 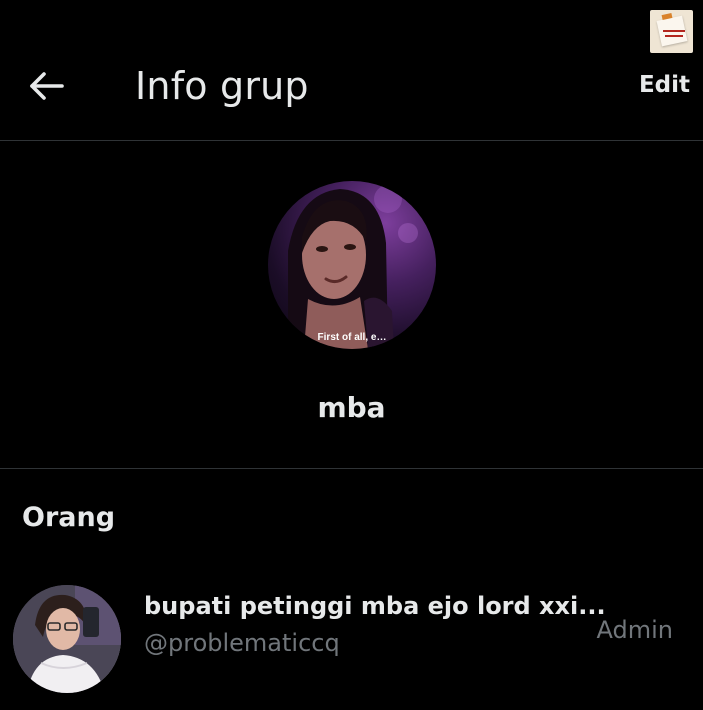 What do you see at coordinates (222, 86) in the screenshot?
I see `page-title: Info grup` at bounding box center [222, 86].